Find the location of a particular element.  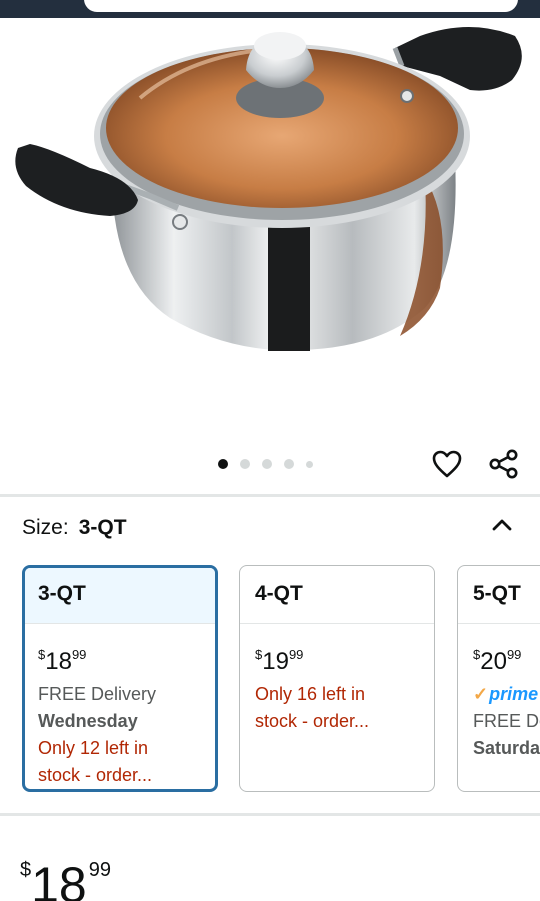

top-app-bar is located at coordinates (270, 9).